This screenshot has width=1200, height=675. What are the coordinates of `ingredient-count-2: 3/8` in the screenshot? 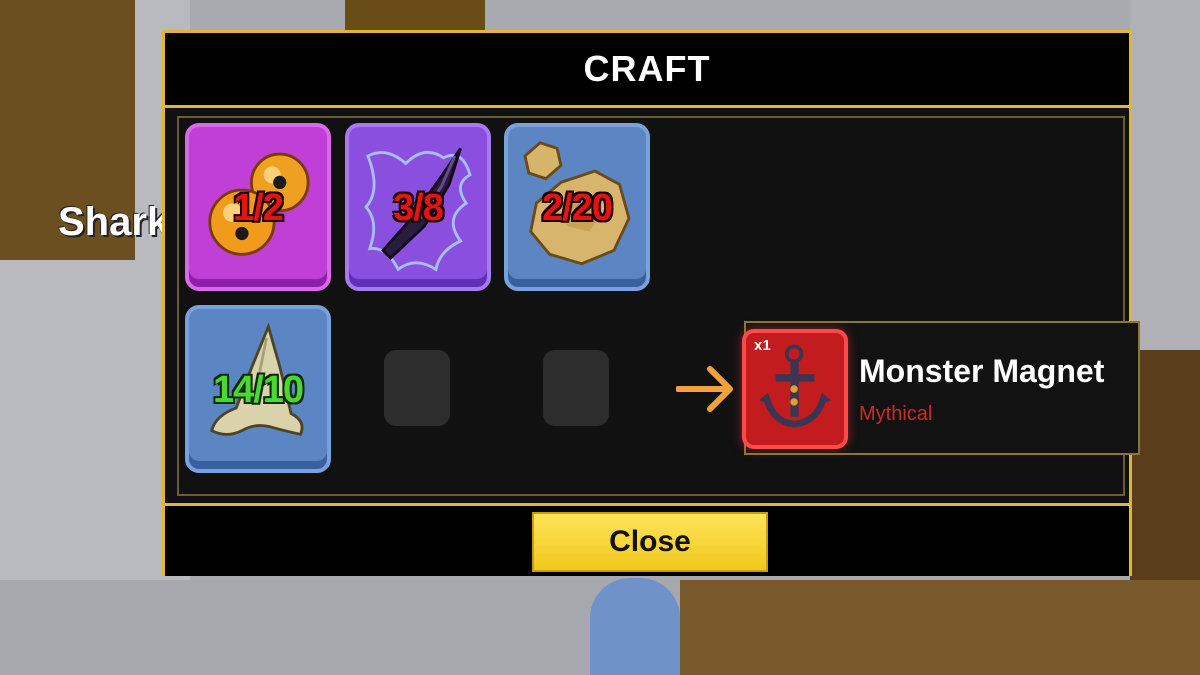 It's located at (418, 208).